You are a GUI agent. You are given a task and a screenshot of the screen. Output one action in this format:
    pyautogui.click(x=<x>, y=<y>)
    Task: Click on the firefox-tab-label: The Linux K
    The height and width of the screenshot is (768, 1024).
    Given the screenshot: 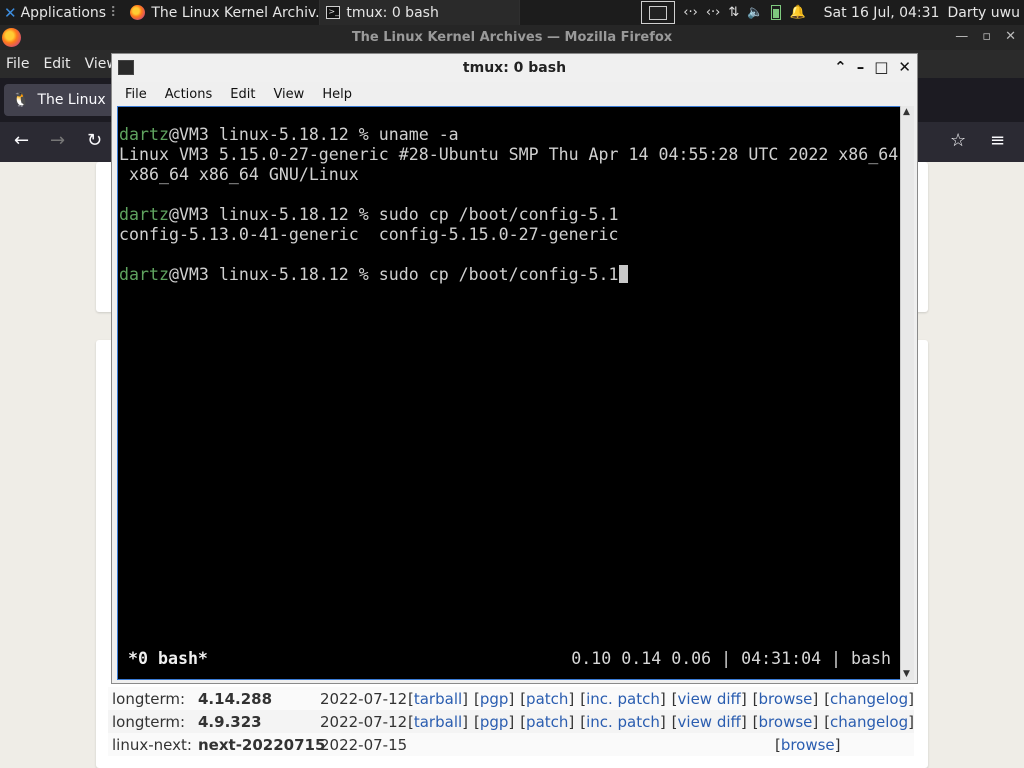 What is the action you would take?
    pyautogui.click(x=78, y=100)
    